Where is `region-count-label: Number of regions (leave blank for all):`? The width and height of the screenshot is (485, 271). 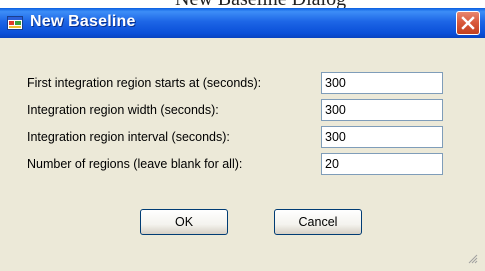
region-count-label: Number of regions (leave blank for all): is located at coordinates (135, 164).